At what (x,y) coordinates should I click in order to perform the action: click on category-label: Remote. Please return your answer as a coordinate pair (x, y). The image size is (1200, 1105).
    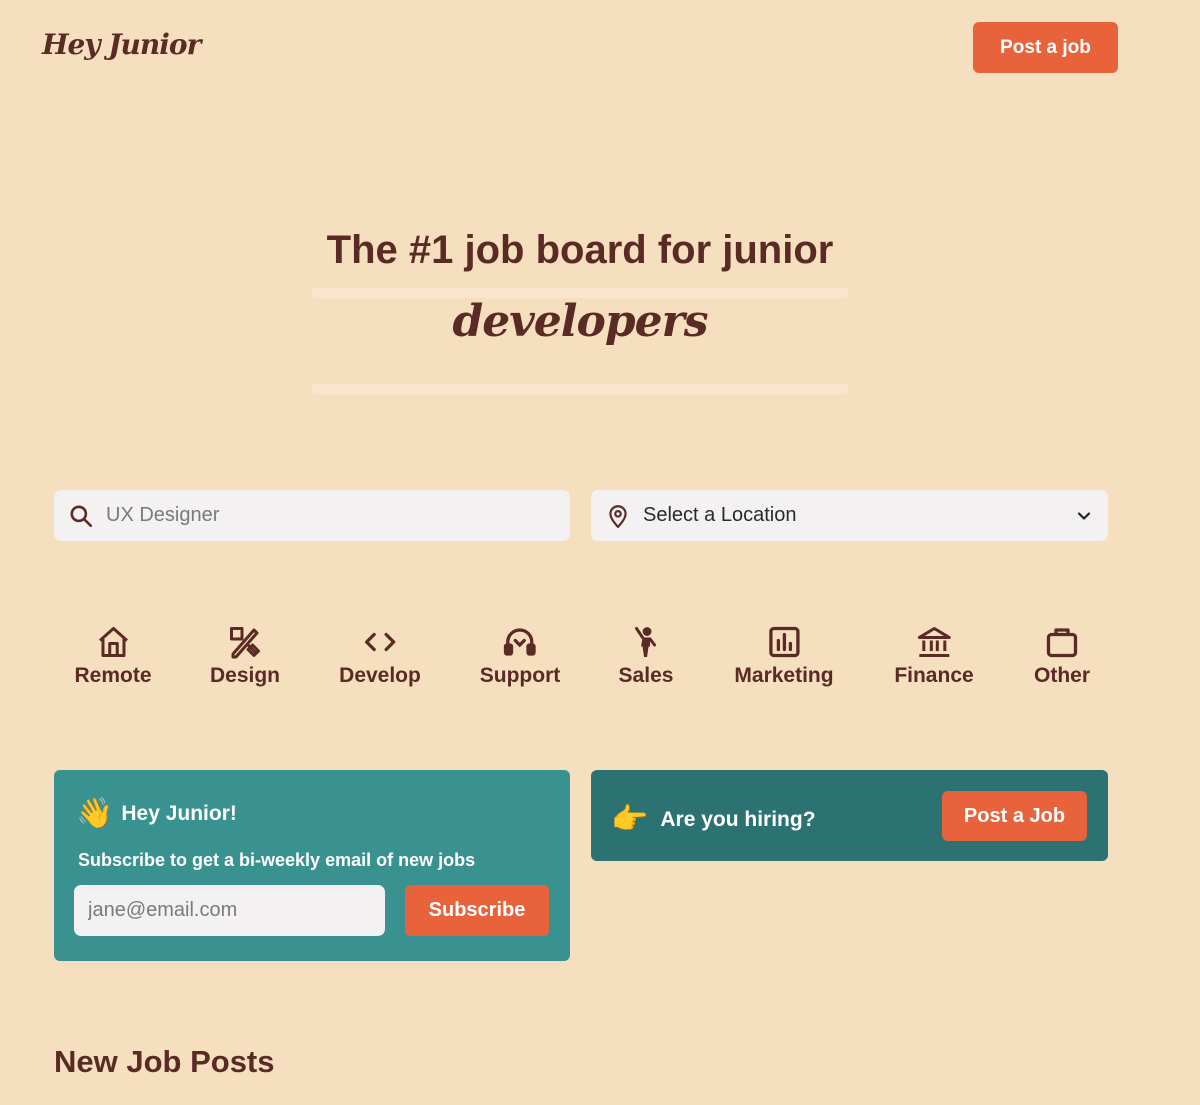
    Looking at the image, I should click on (113, 675).